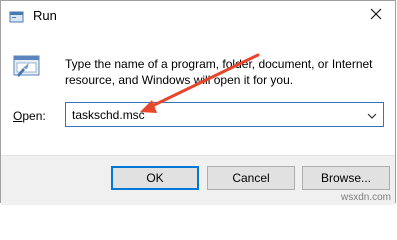  What do you see at coordinates (17, 17) in the screenshot?
I see `run-icon` at bounding box center [17, 17].